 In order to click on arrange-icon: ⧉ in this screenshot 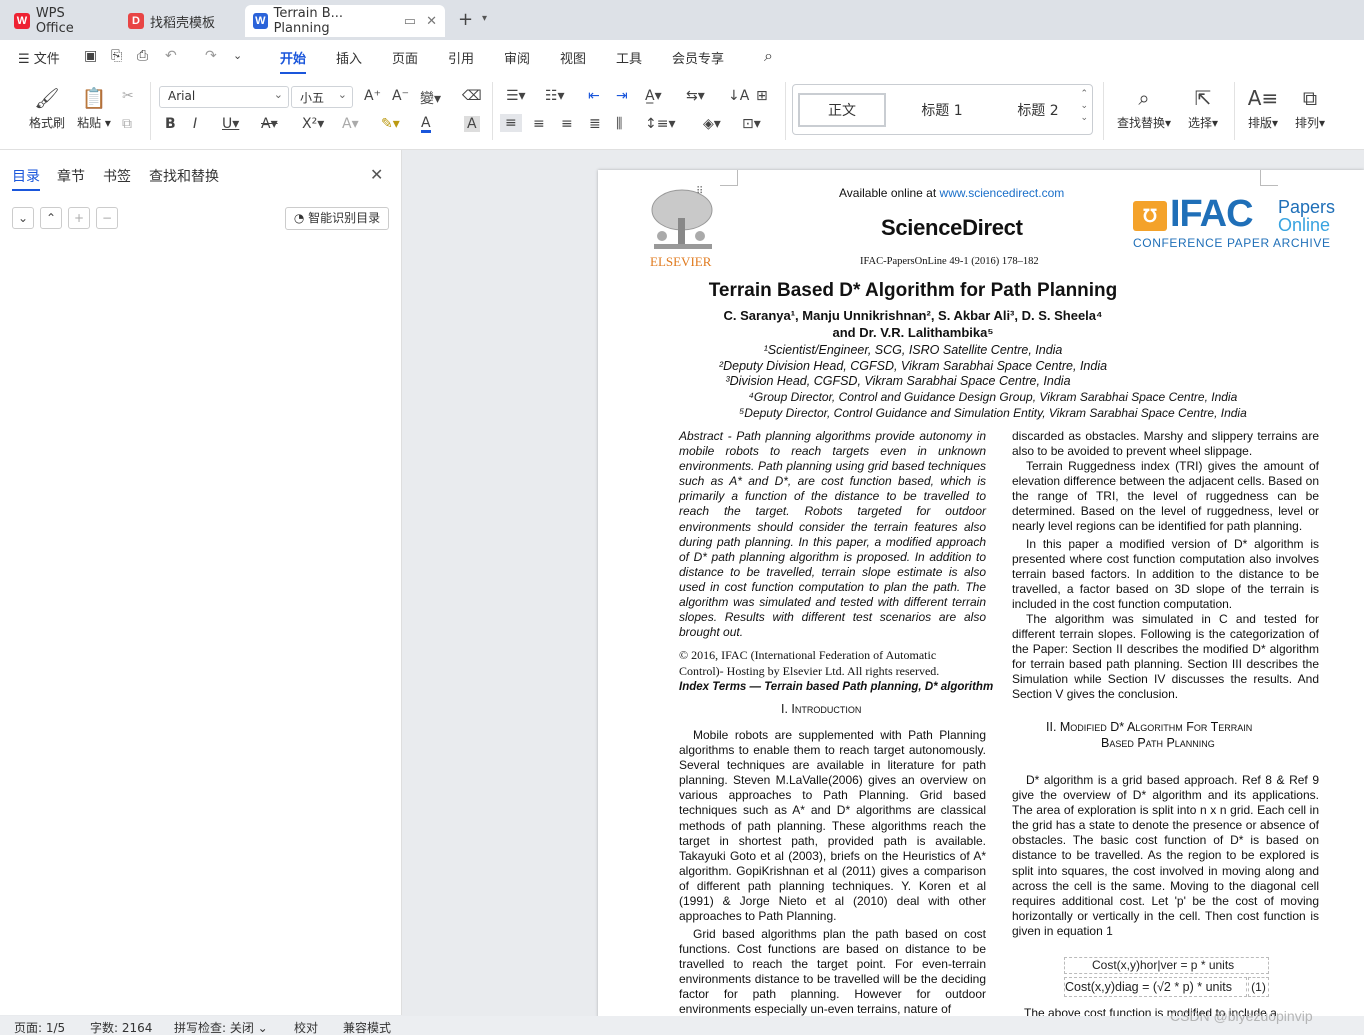, I will do `click(1310, 98)`.